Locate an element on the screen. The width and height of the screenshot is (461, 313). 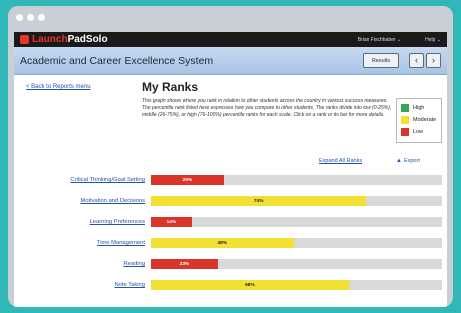
rank-legend: High Moderate Low is located at coordinates (419, 120).